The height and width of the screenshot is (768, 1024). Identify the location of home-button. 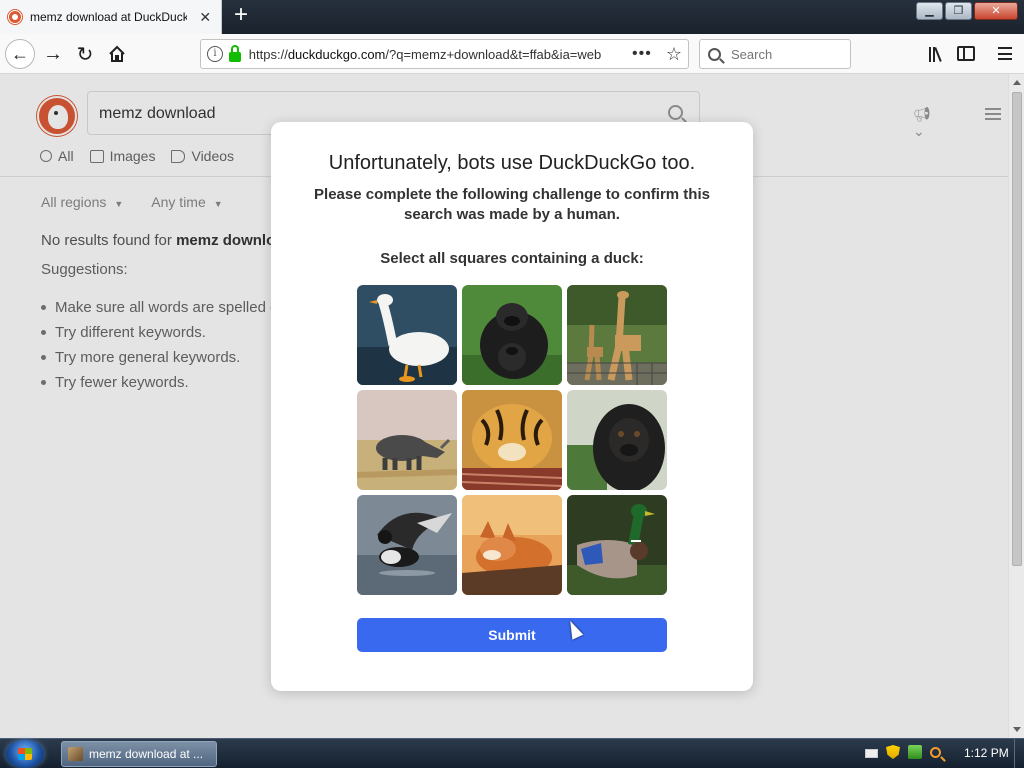
(117, 54).